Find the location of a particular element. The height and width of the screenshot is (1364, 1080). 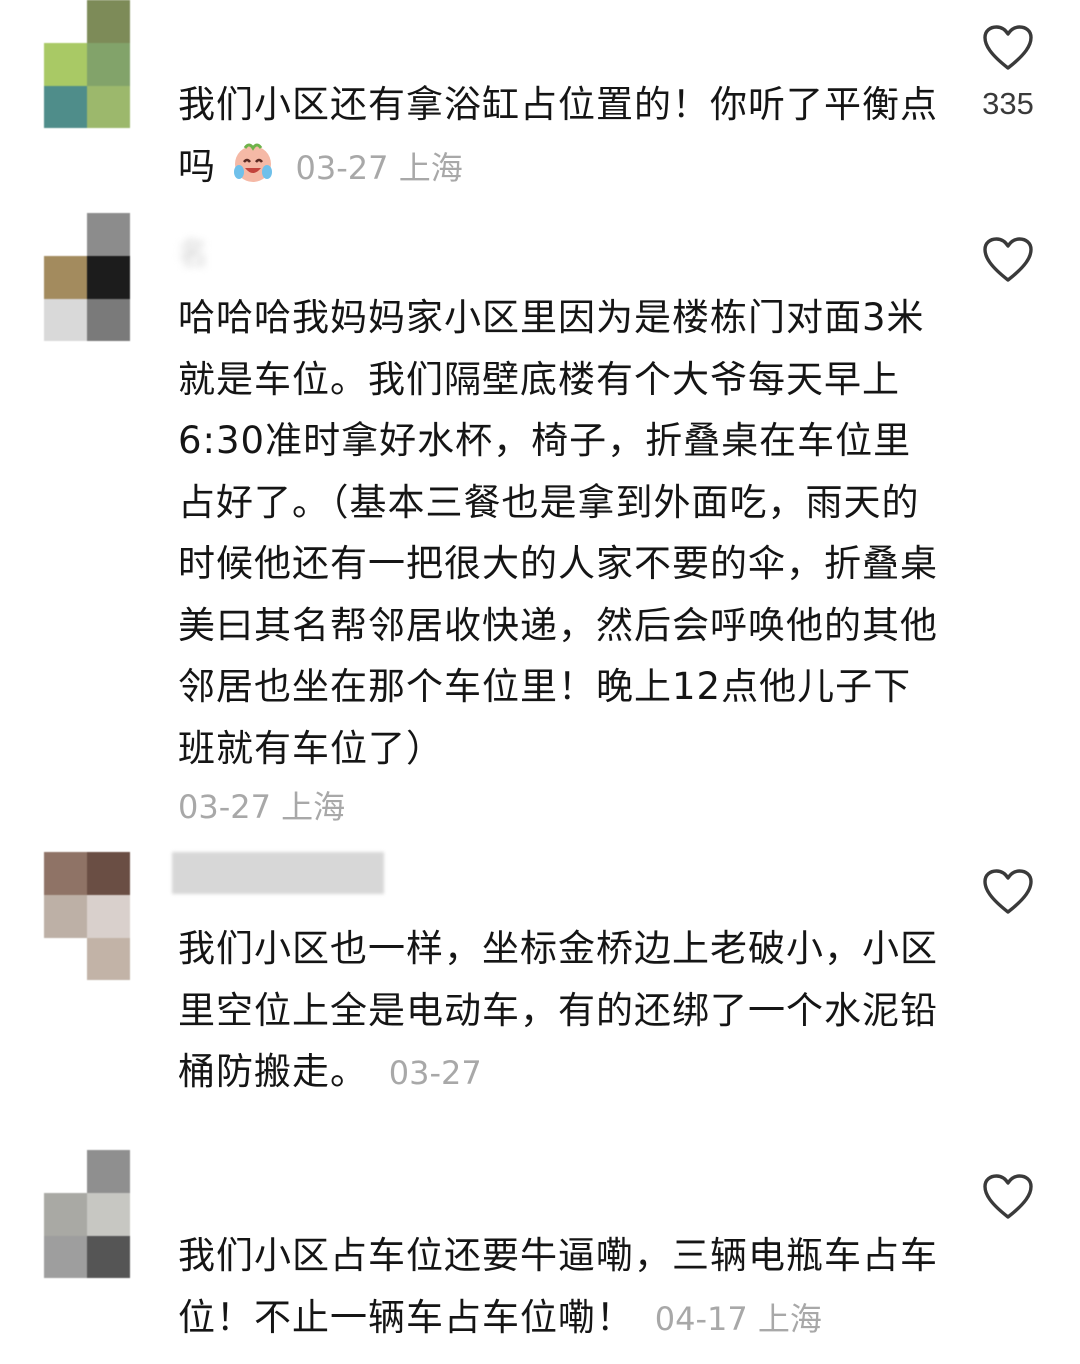

like-count: 335 is located at coordinates (1008, 103).